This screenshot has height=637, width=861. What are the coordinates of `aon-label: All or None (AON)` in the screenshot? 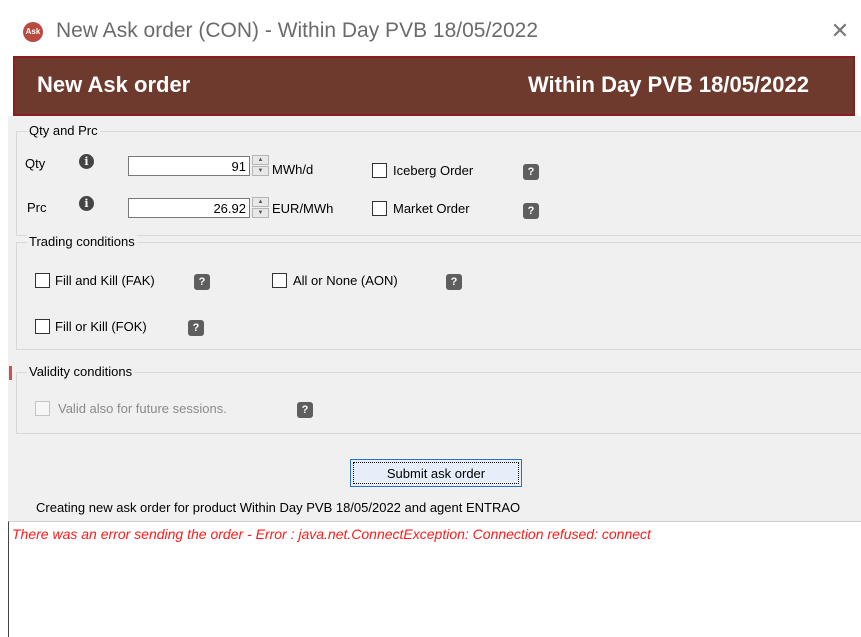 It's located at (345, 280).